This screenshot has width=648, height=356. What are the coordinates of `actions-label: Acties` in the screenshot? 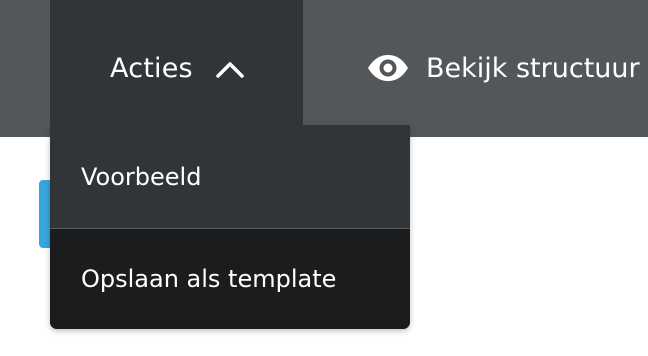 It's located at (151, 68).